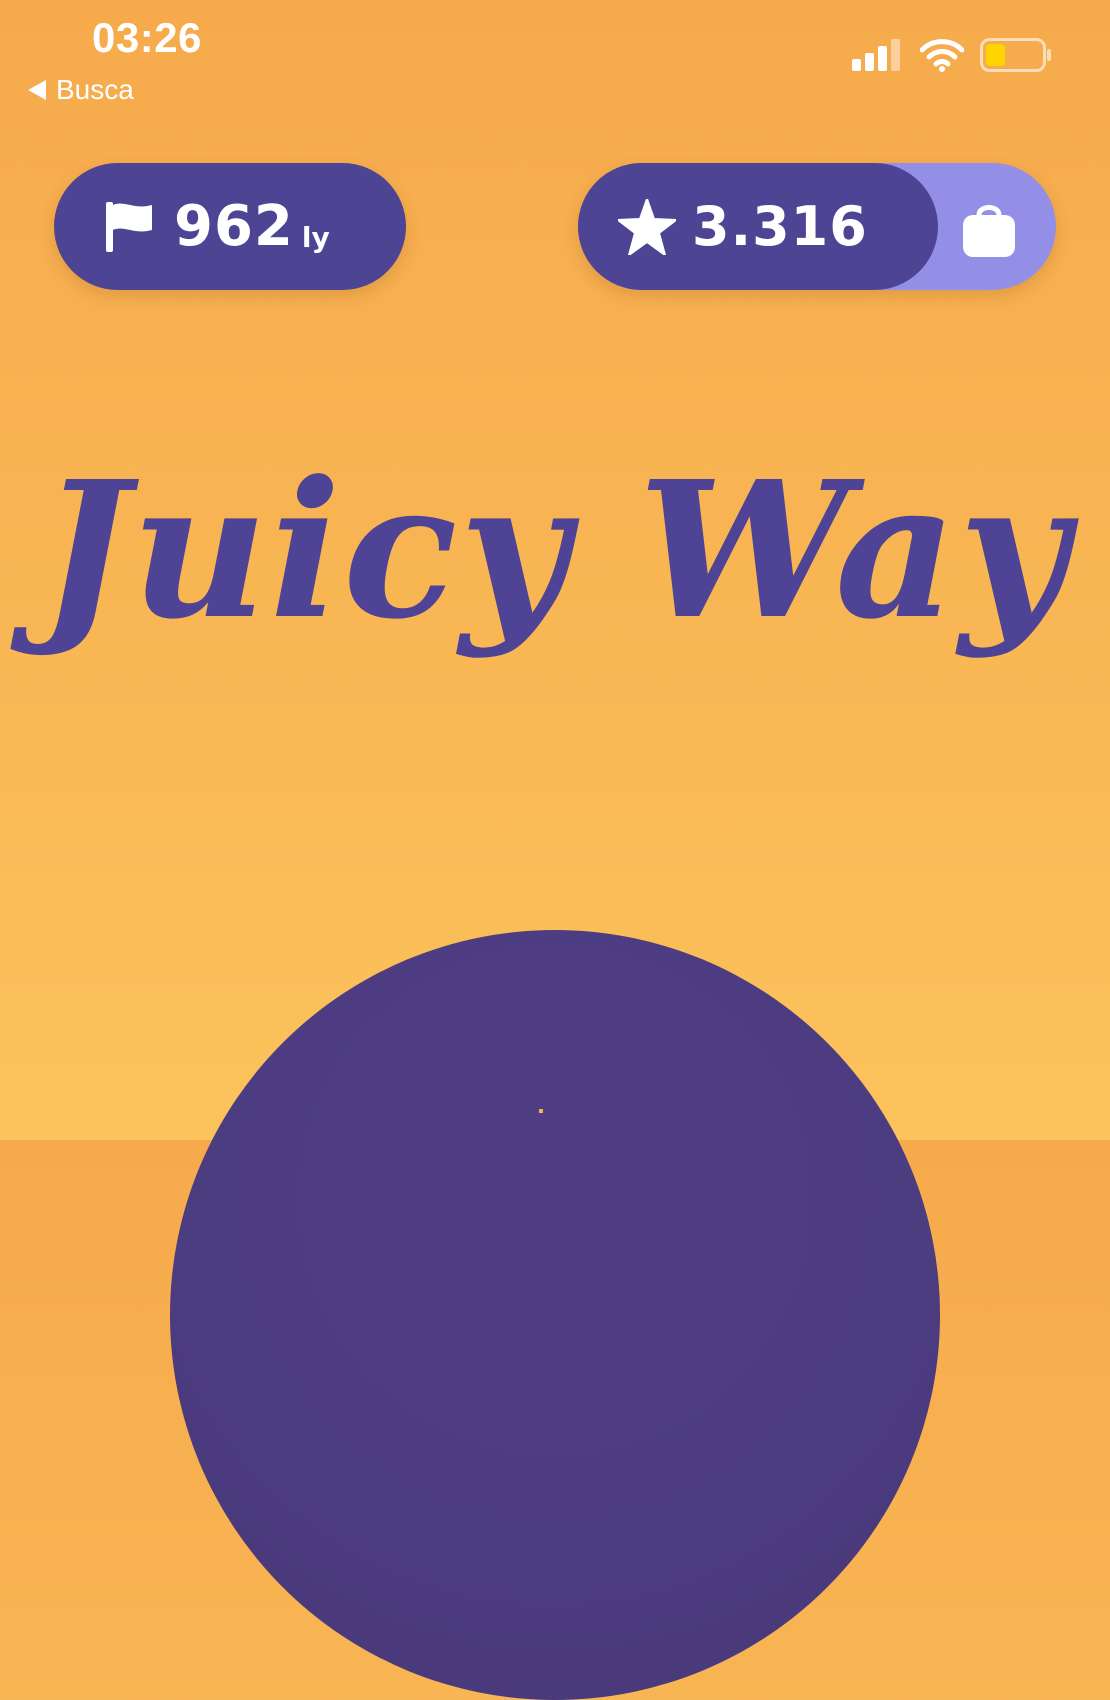 The width and height of the screenshot is (1110, 1700). What do you see at coordinates (147, 37) in the screenshot?
I see `status-time: 03:26` at bounding box center [147, 37].